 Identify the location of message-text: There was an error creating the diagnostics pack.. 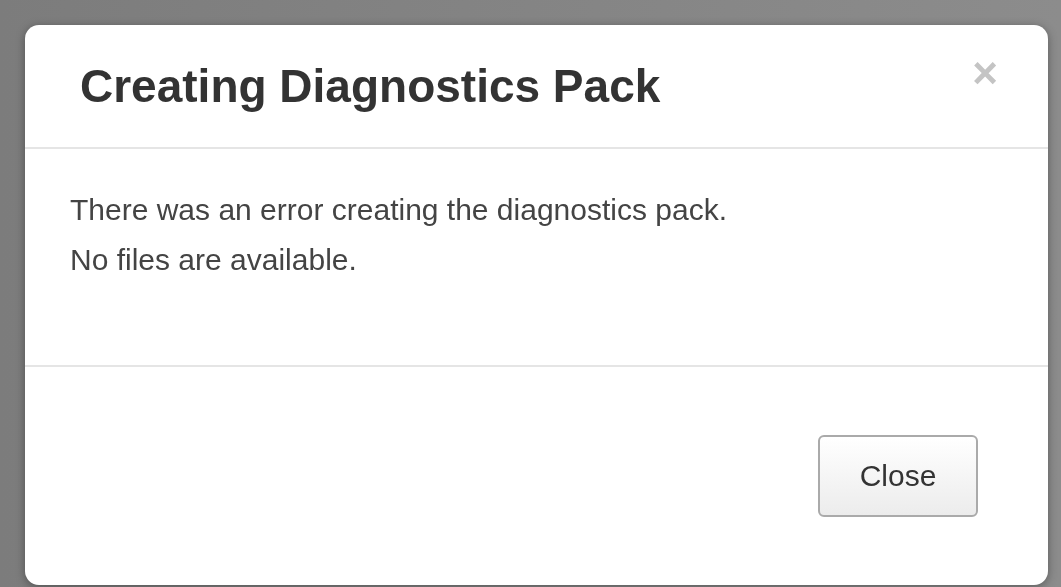
(399, 210).